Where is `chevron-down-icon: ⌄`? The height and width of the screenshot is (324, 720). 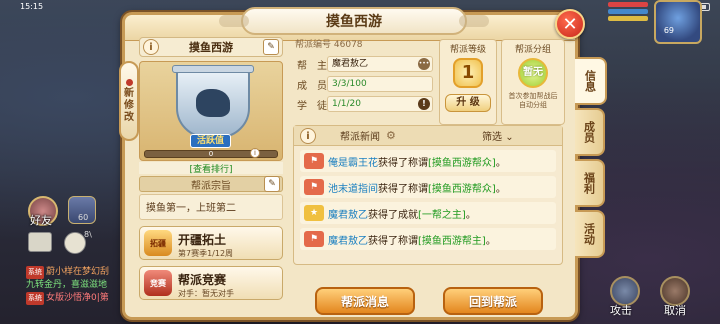 chevron-down-icon: ⌄ is located at coordinates (509, 137).